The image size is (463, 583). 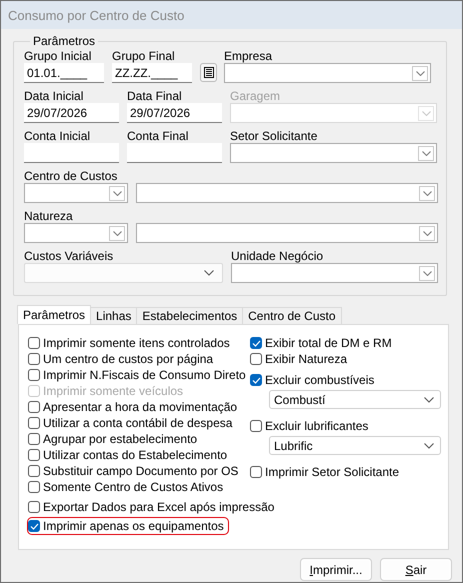 What do you see at coordinates (154, 96) in the screenshot?
I see `field-label: Data Final` at bounding box center [154, 96].